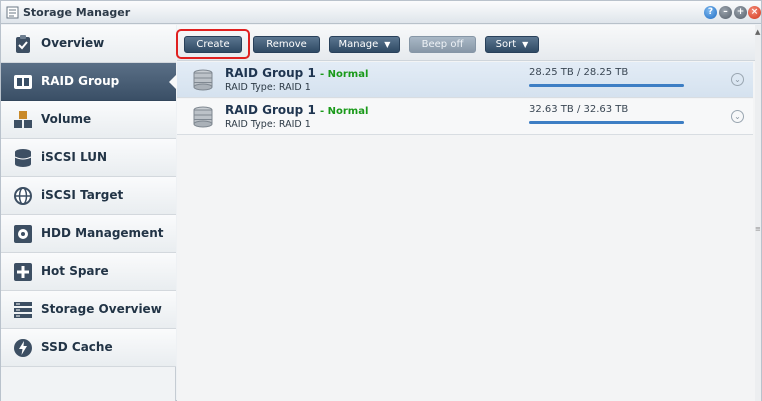 The image size is (762, 401). What do you see at coordinates (758, 213) in the screenshot?
I see `scrollbar: ▲ ≡` at bounding box center [758, 213].